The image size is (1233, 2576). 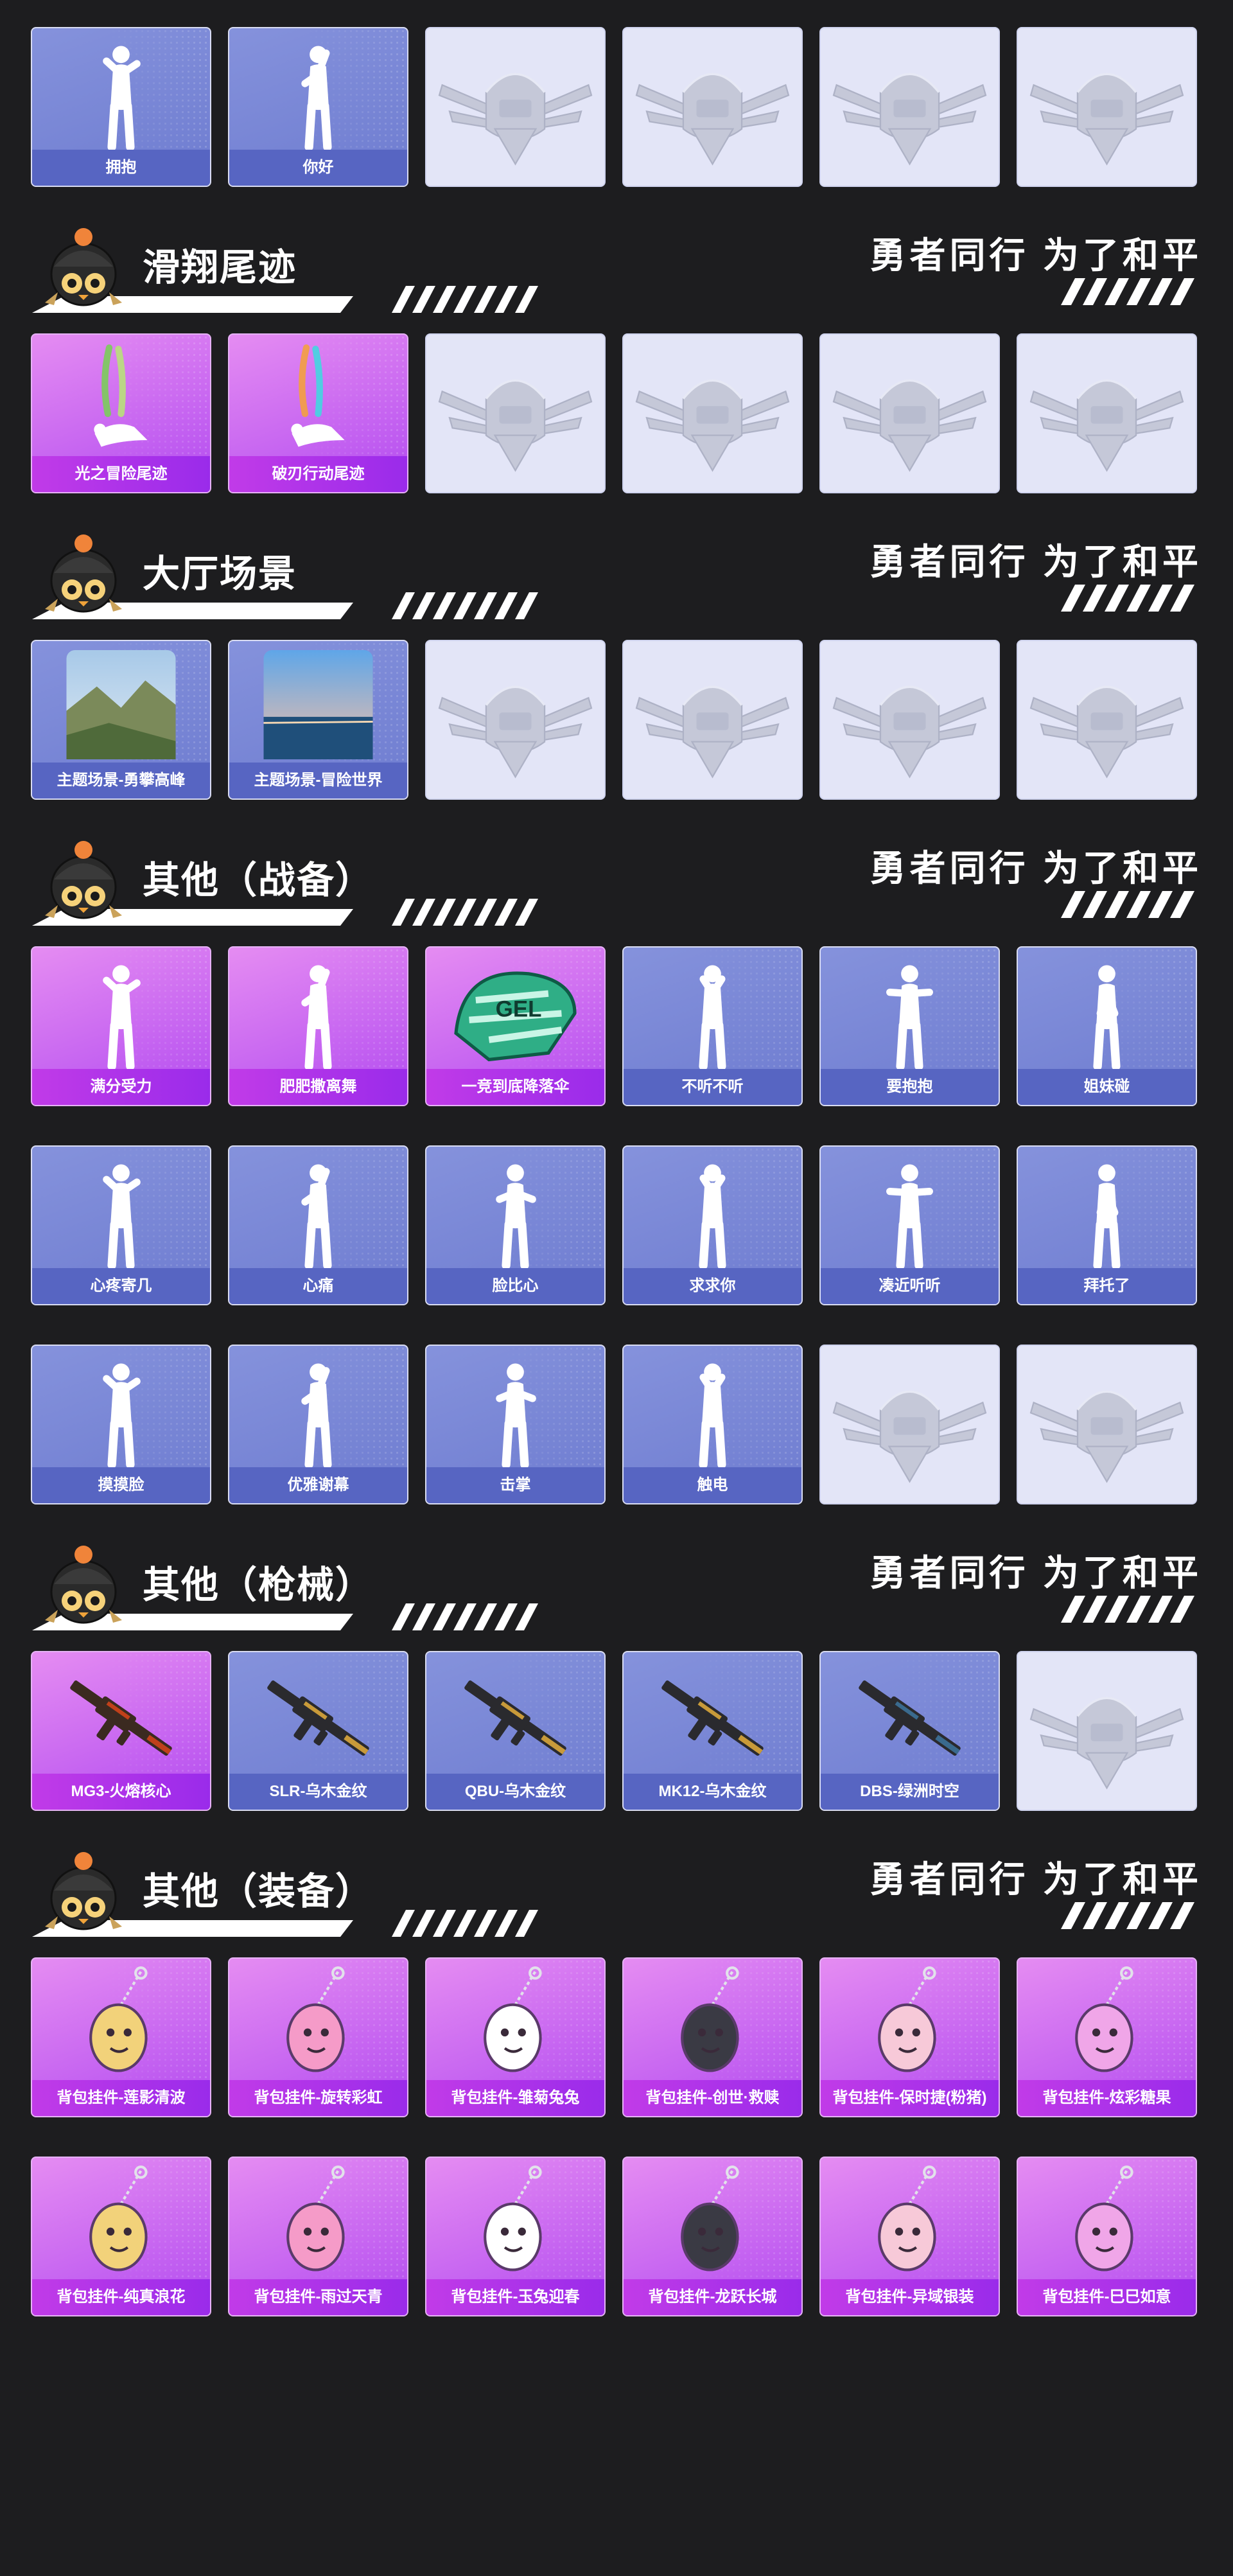 What do you see at coordinates (220, 574) in the screenshot?
I see `section-title: 大厅场景` at bounding box center [220, 574].